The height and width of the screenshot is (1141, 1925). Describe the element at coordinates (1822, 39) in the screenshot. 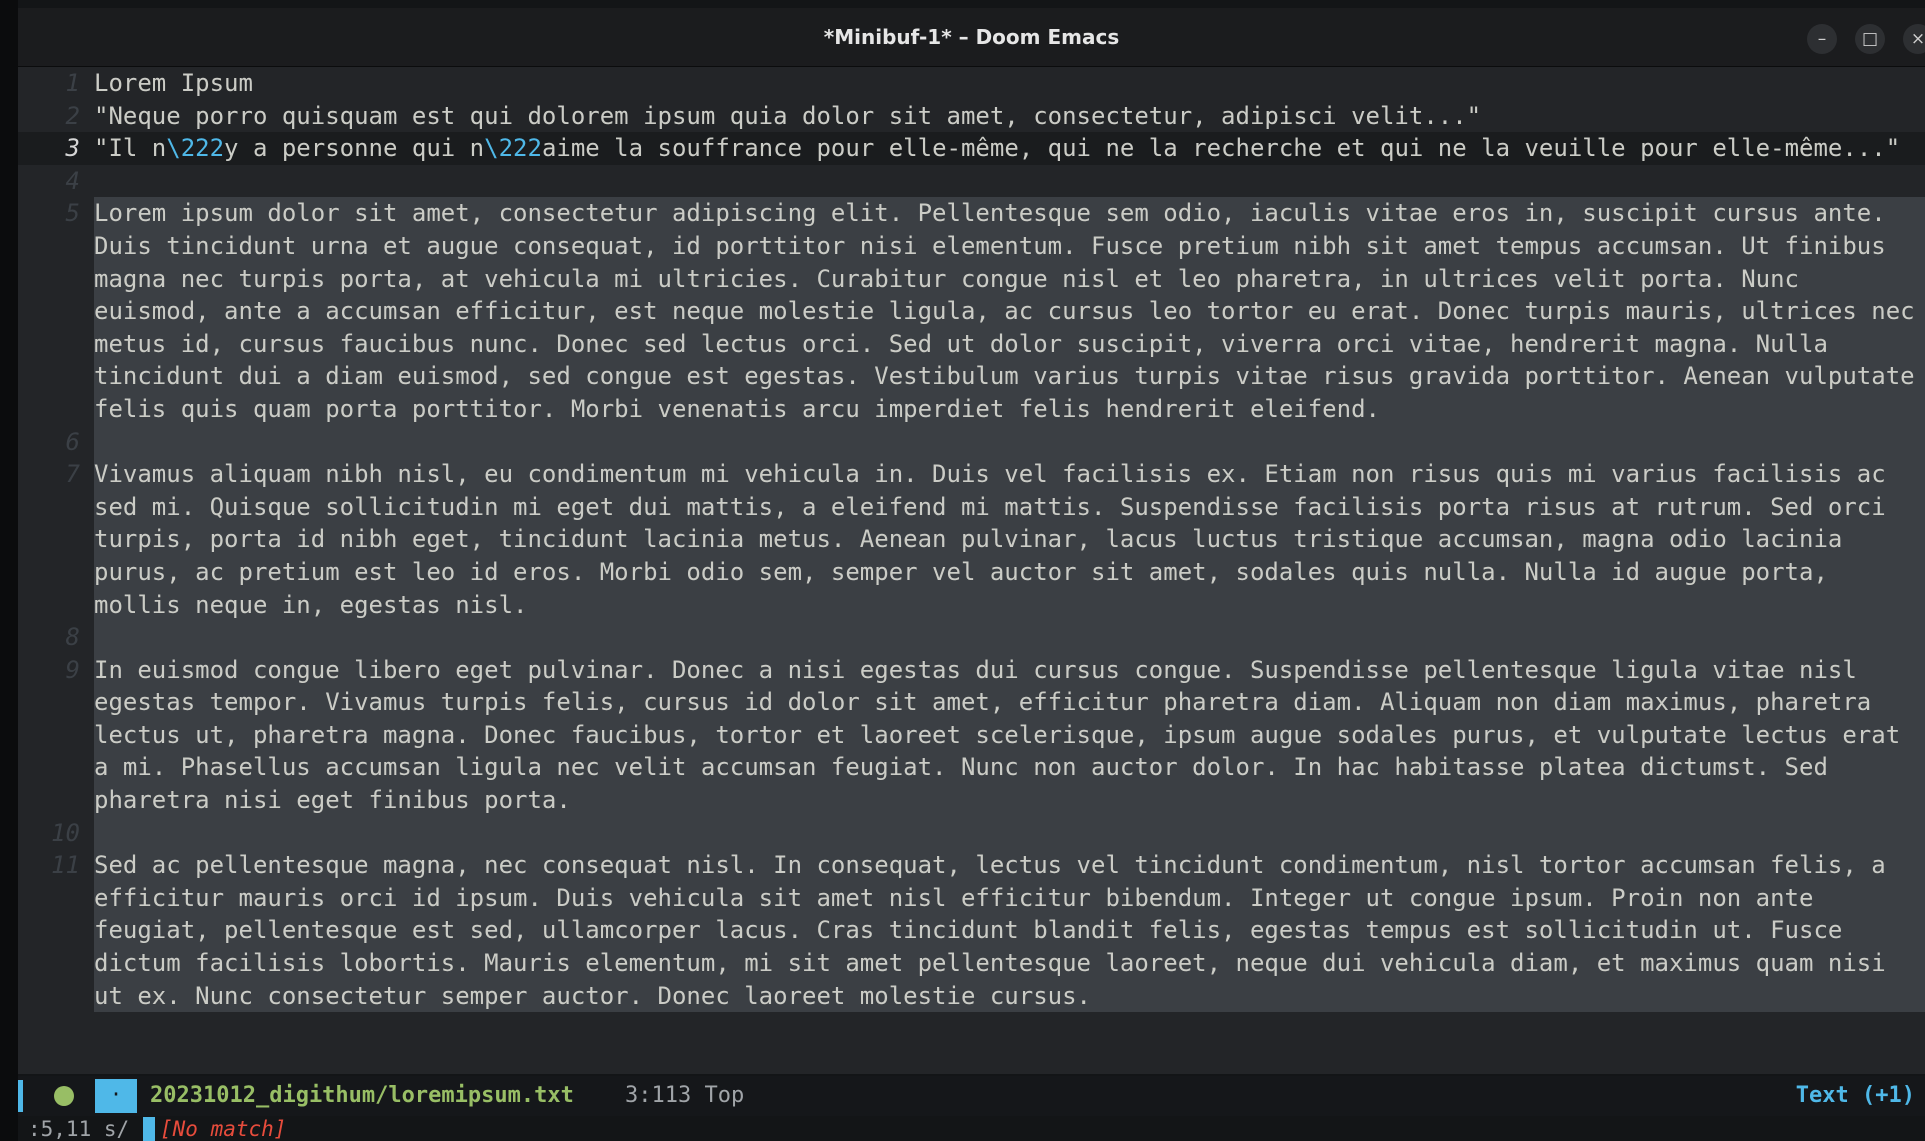

I see `minimize-button: –` at that location.